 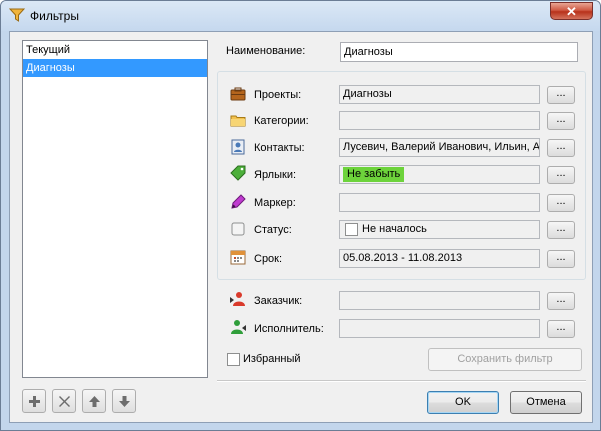 I want to click on cancel-button: Отмена, so click(x=546, y=402).